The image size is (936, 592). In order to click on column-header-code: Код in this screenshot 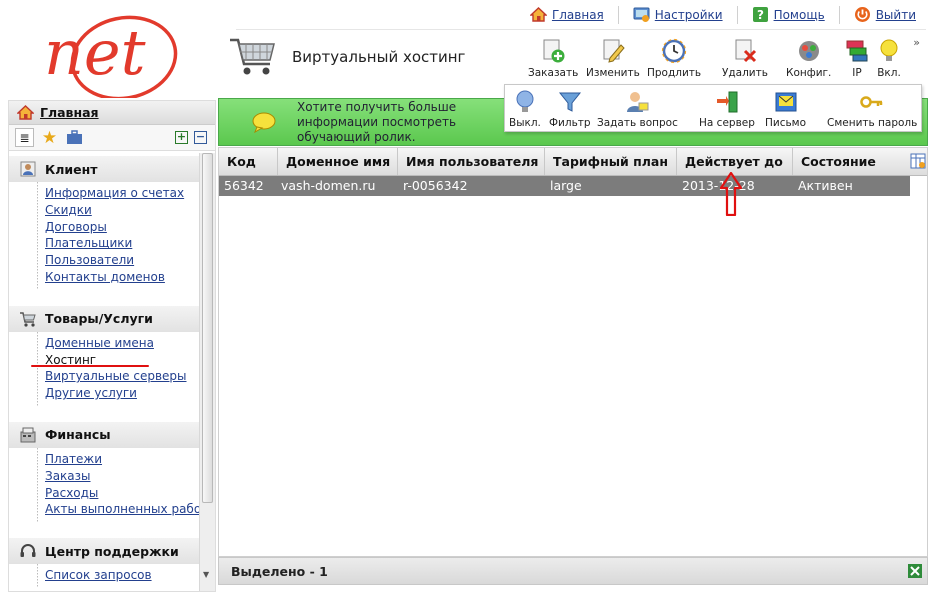, I will do `click(248, 161)`.